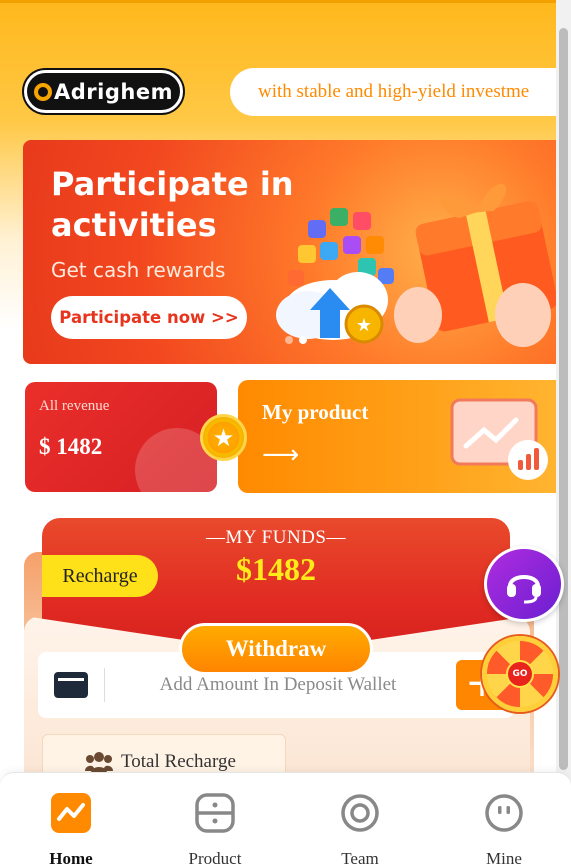 This screenshot has height=867, width=571. Describe the element at coordinates (360, 858) in the screenshot. I see `nav-label-team: Team` at that location.